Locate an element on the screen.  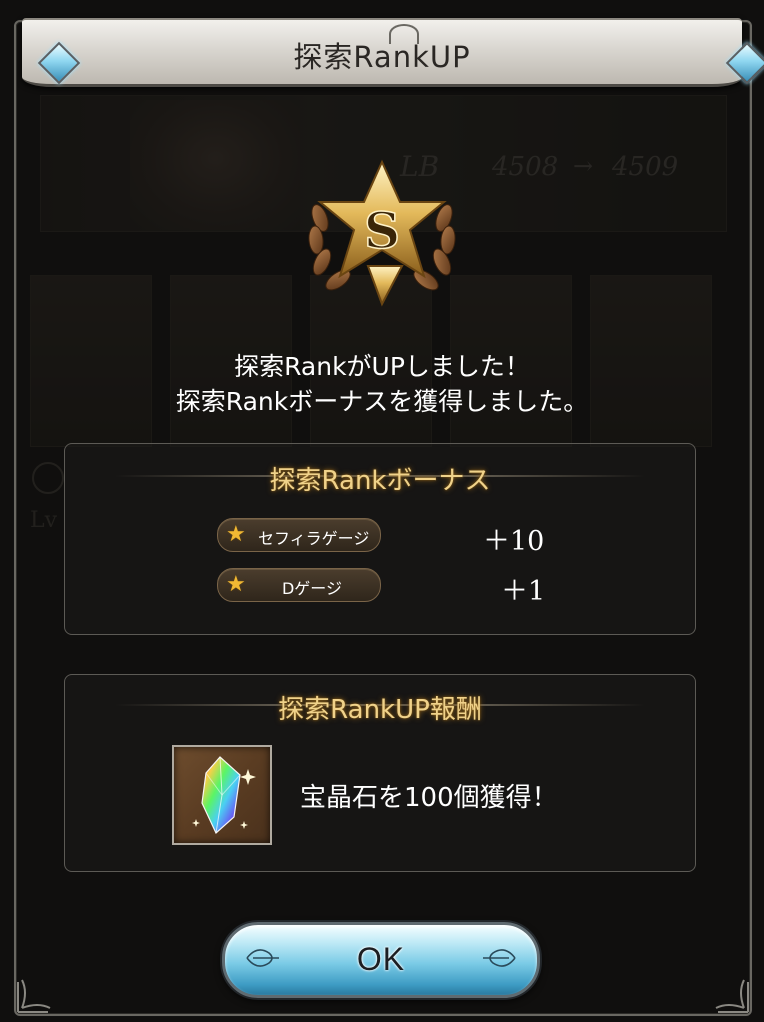
bonus-item-label: セフィラゲージ is located at coordinates (314, 538).